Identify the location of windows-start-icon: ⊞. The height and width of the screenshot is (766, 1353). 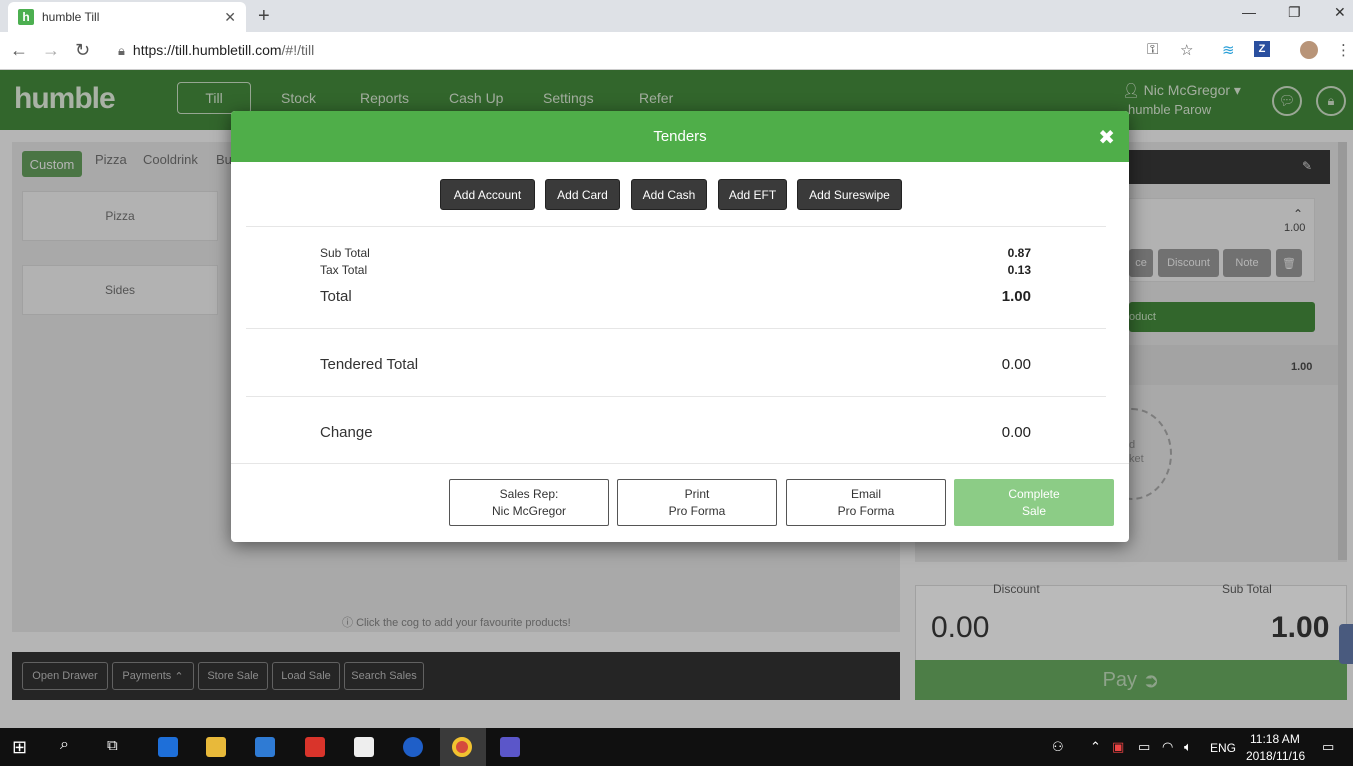
(19, 747).